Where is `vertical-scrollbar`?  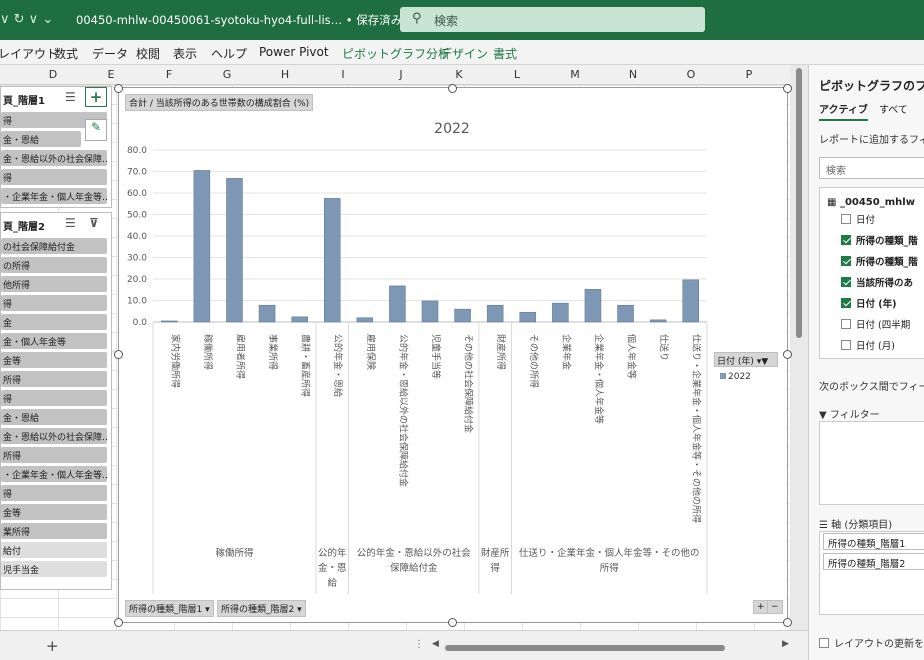 vertical-scrollbar is located at coordinates (799, 348).